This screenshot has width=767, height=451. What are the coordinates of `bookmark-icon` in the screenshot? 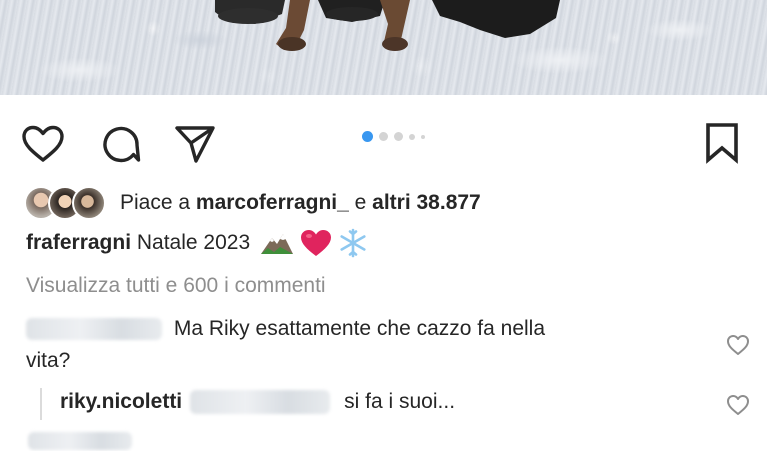 It's located at (722, 143).